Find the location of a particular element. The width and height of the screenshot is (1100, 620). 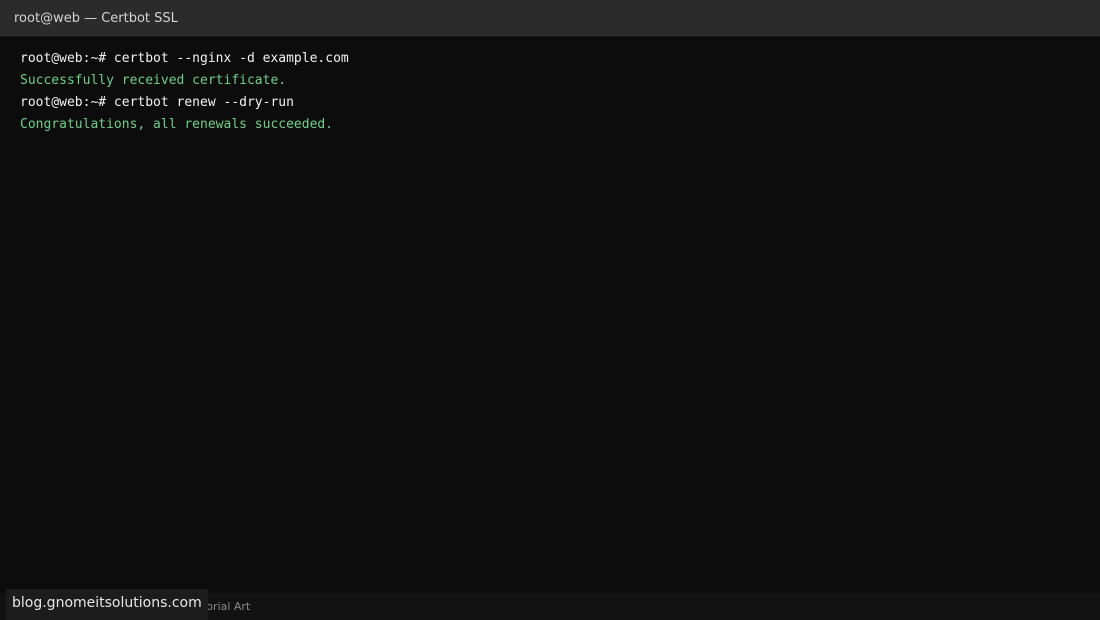

title-bar: root@web — Certbot SSL is located at coordinates (550, 18).